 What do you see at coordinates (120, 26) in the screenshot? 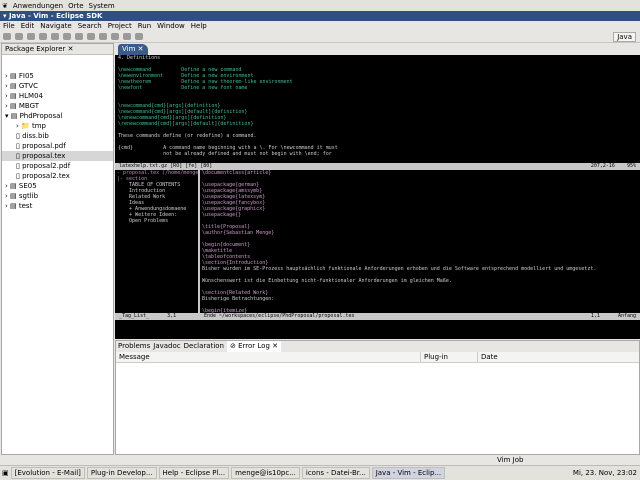
I see `menu-project: Project` at bounding box center [120, 26].